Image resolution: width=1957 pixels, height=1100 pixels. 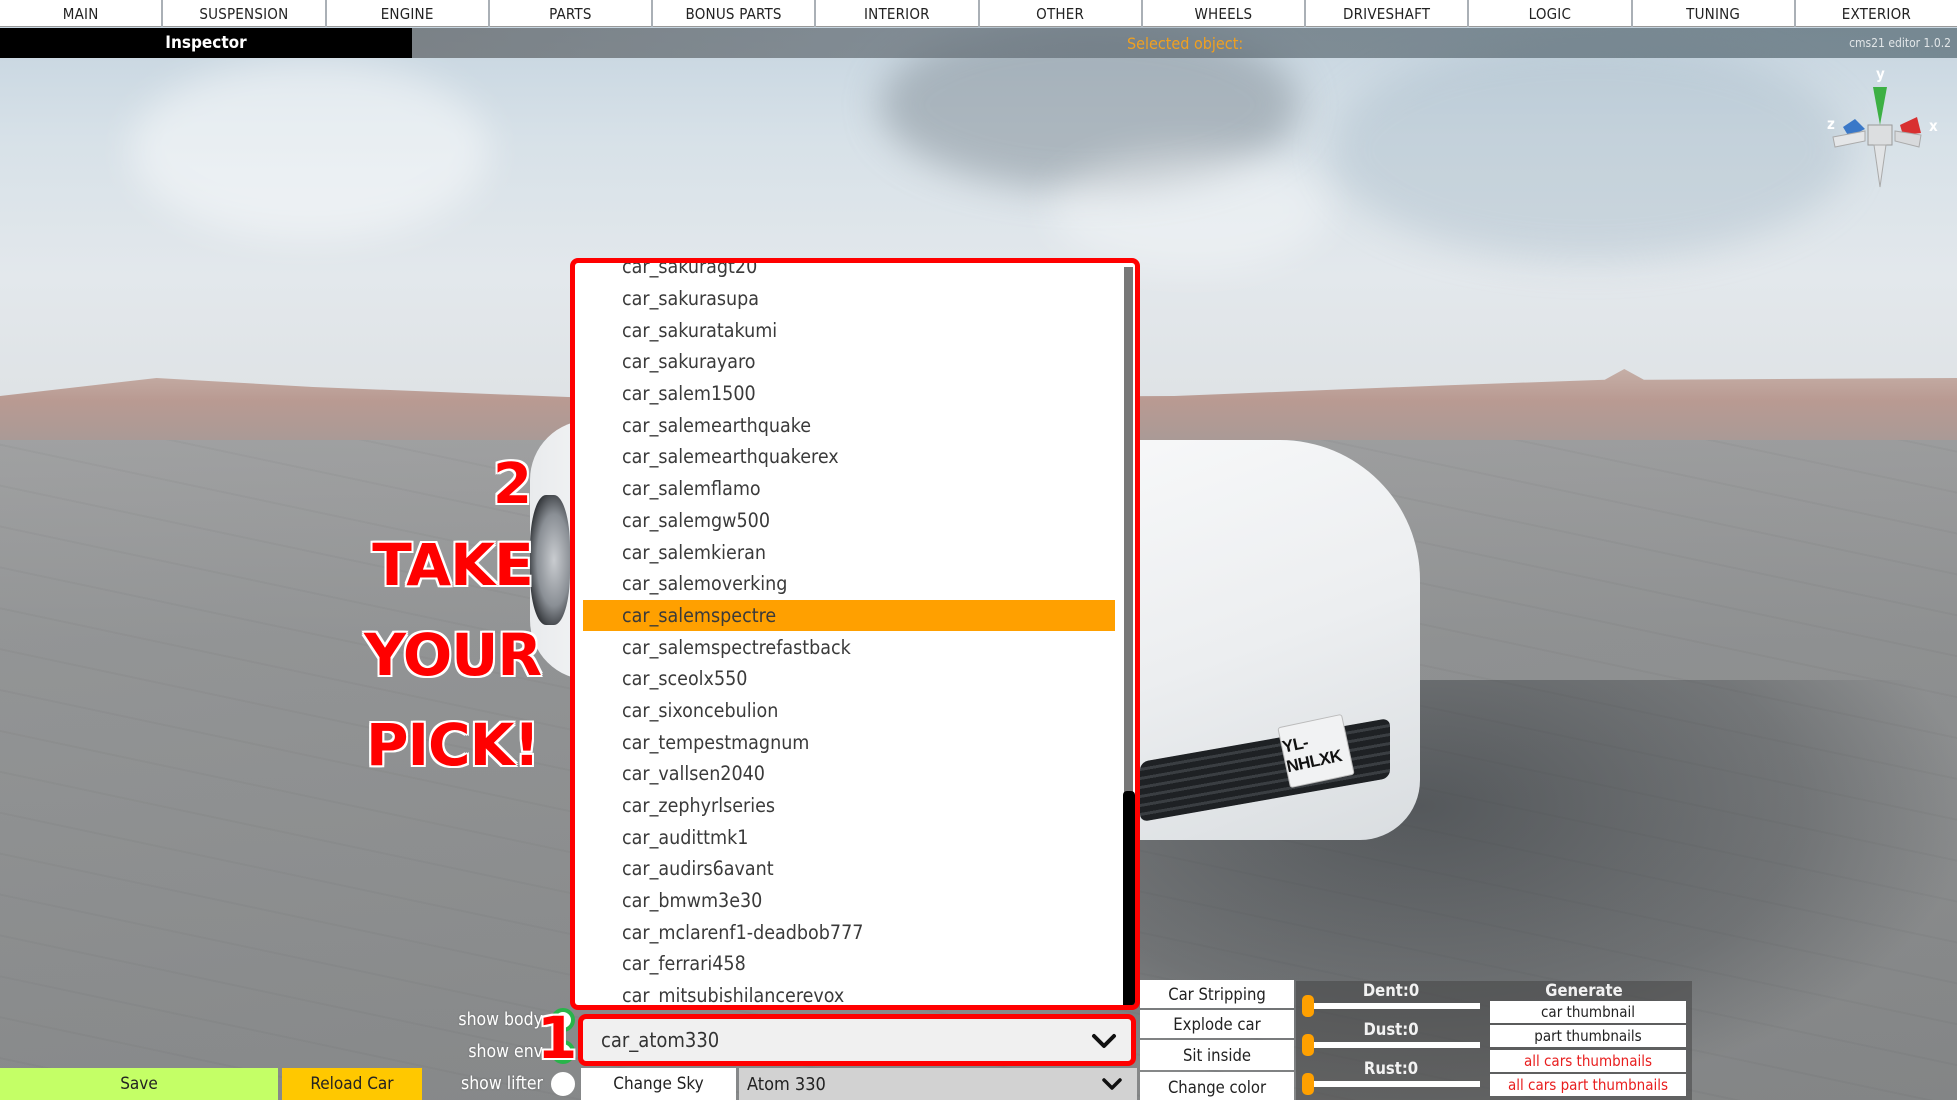 I want to click on car-list-item-selected: car_salemspectre, so click(x=849, y=615).